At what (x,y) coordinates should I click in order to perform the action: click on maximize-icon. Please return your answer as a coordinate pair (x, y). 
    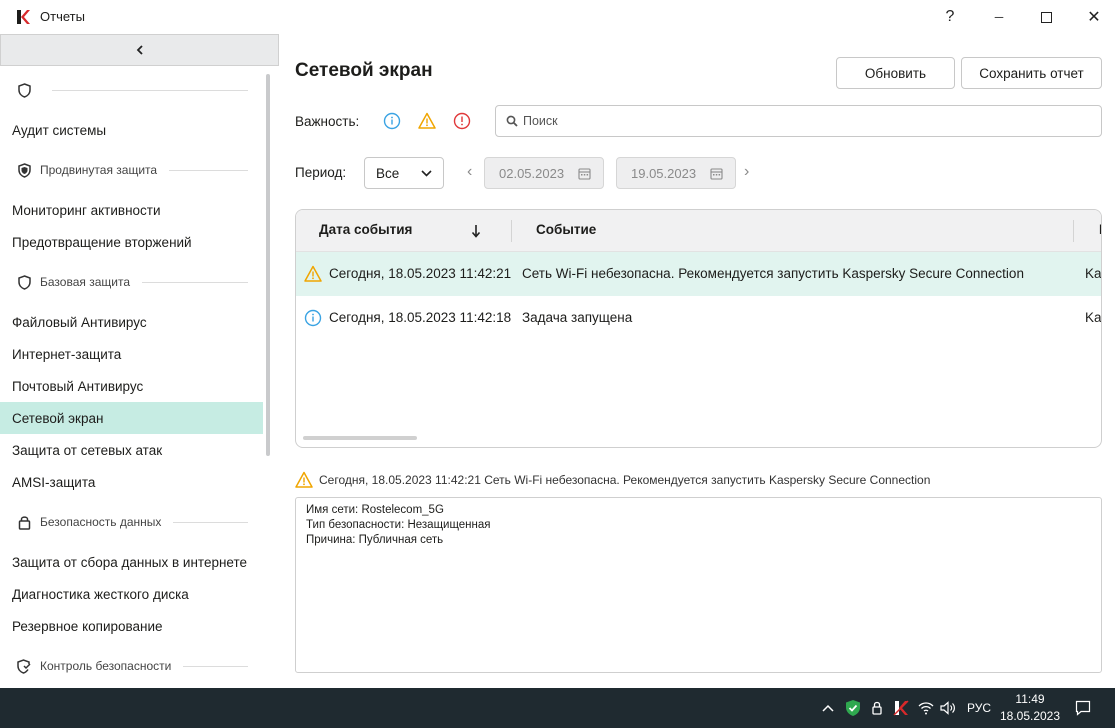
    Looking at the image, I should click on (1046, 17).